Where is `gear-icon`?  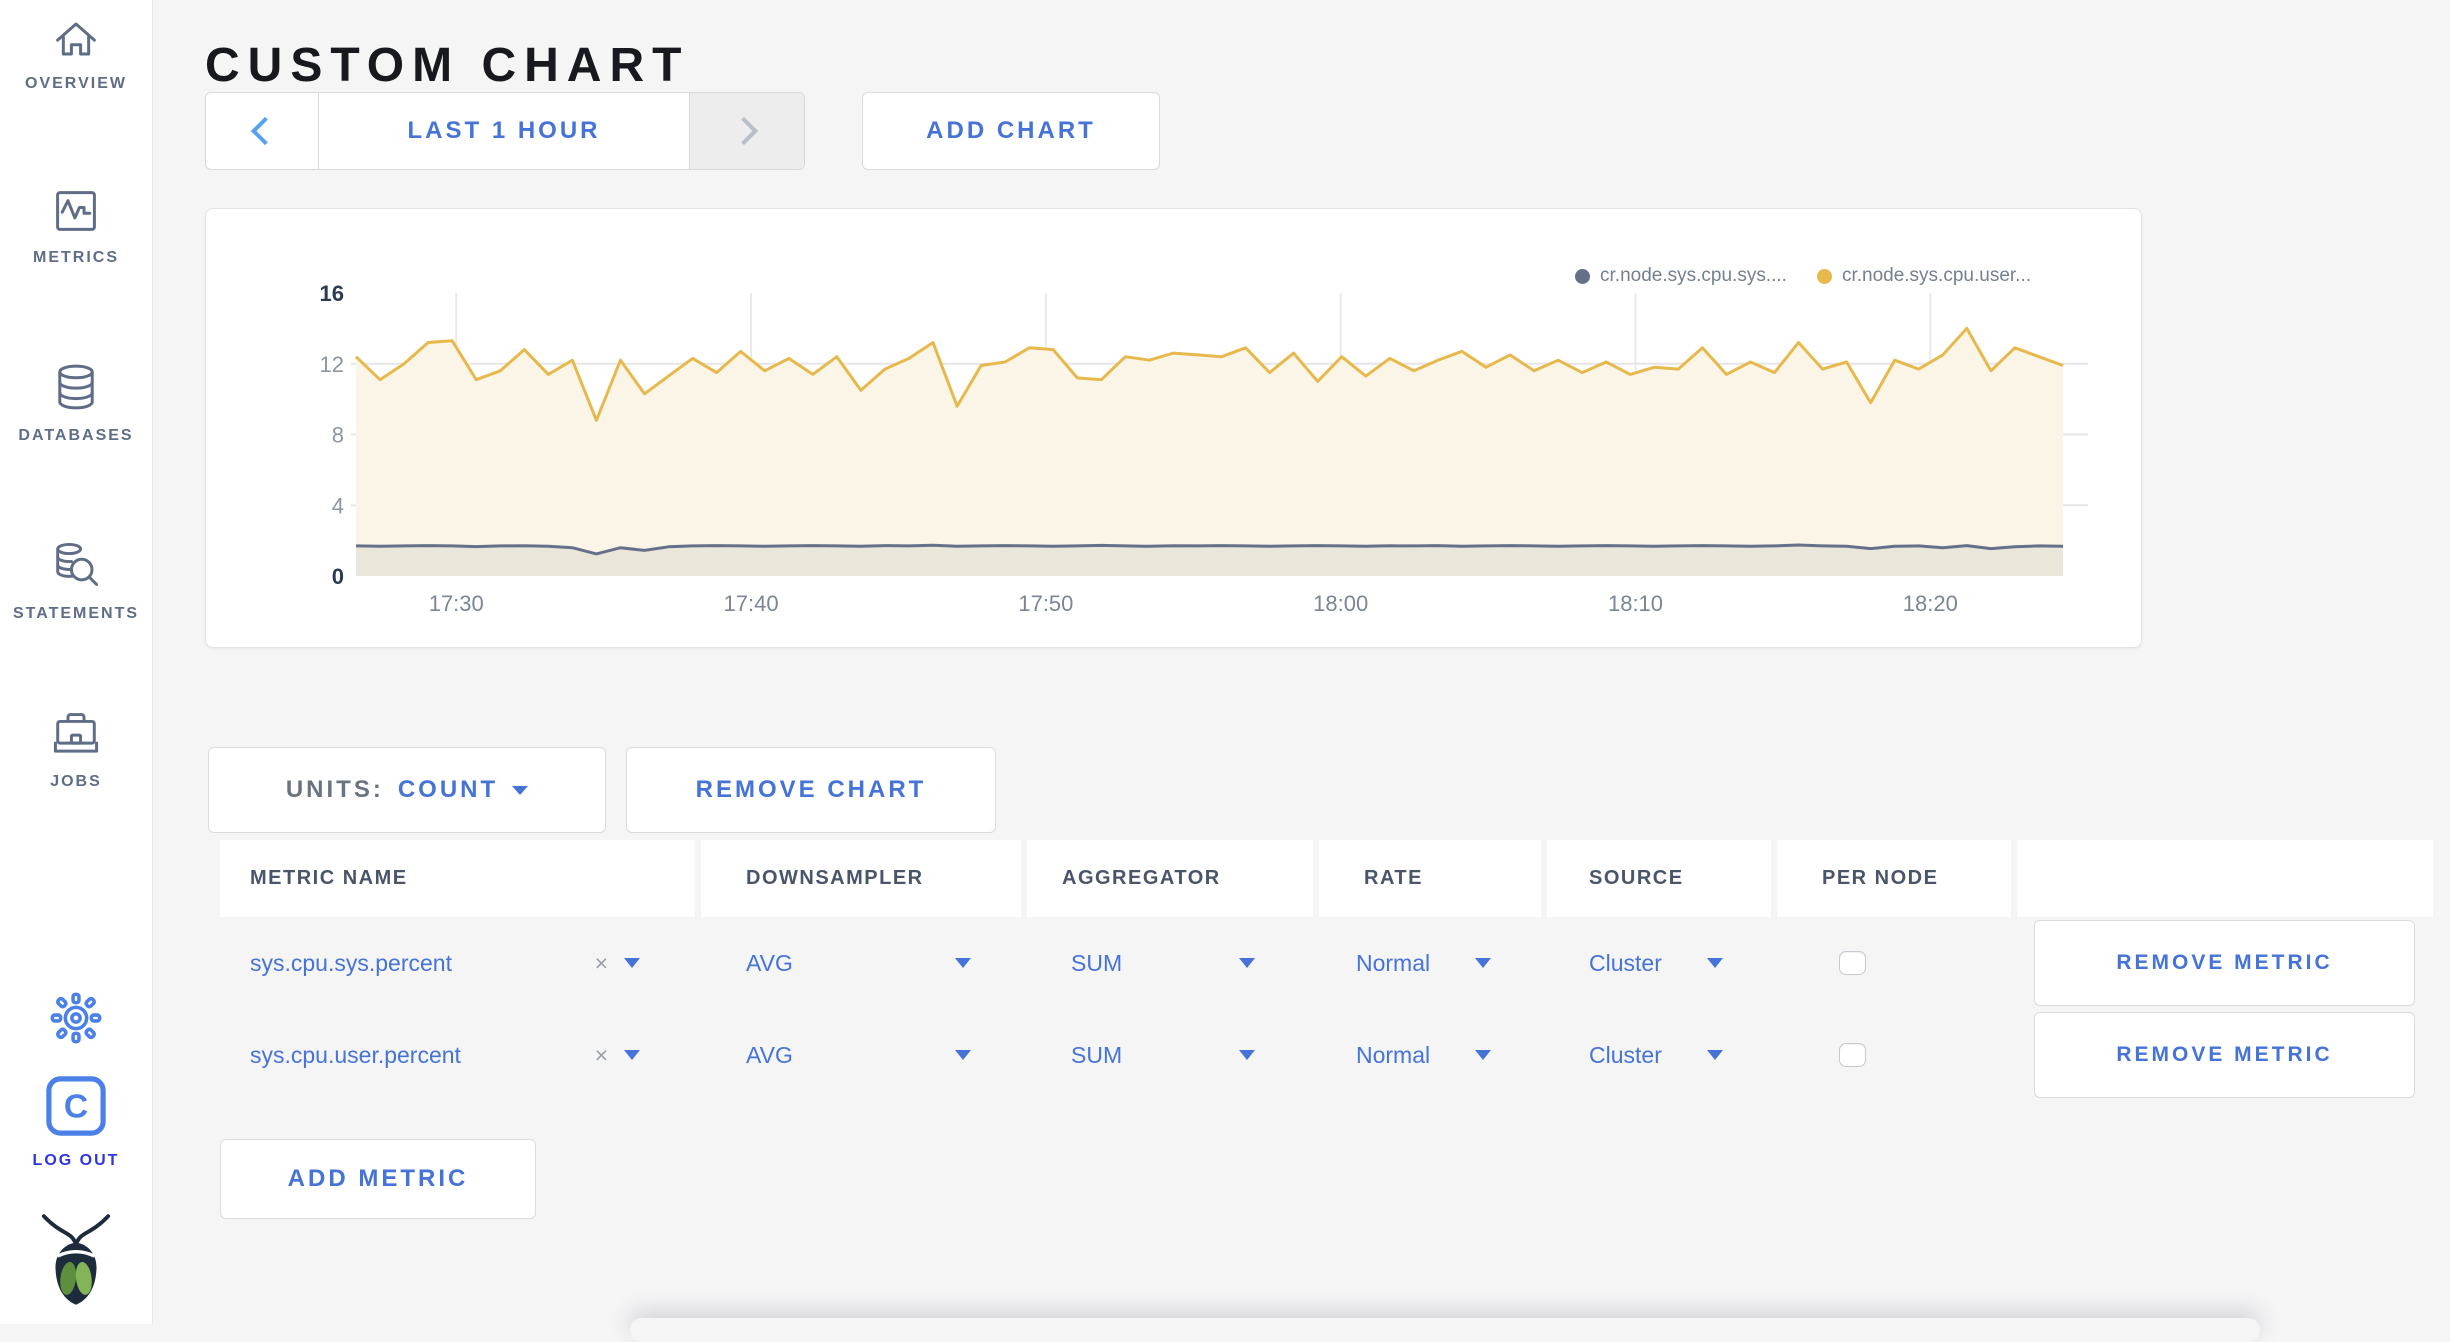 gear-icon is located at coordinates (76, 1020).